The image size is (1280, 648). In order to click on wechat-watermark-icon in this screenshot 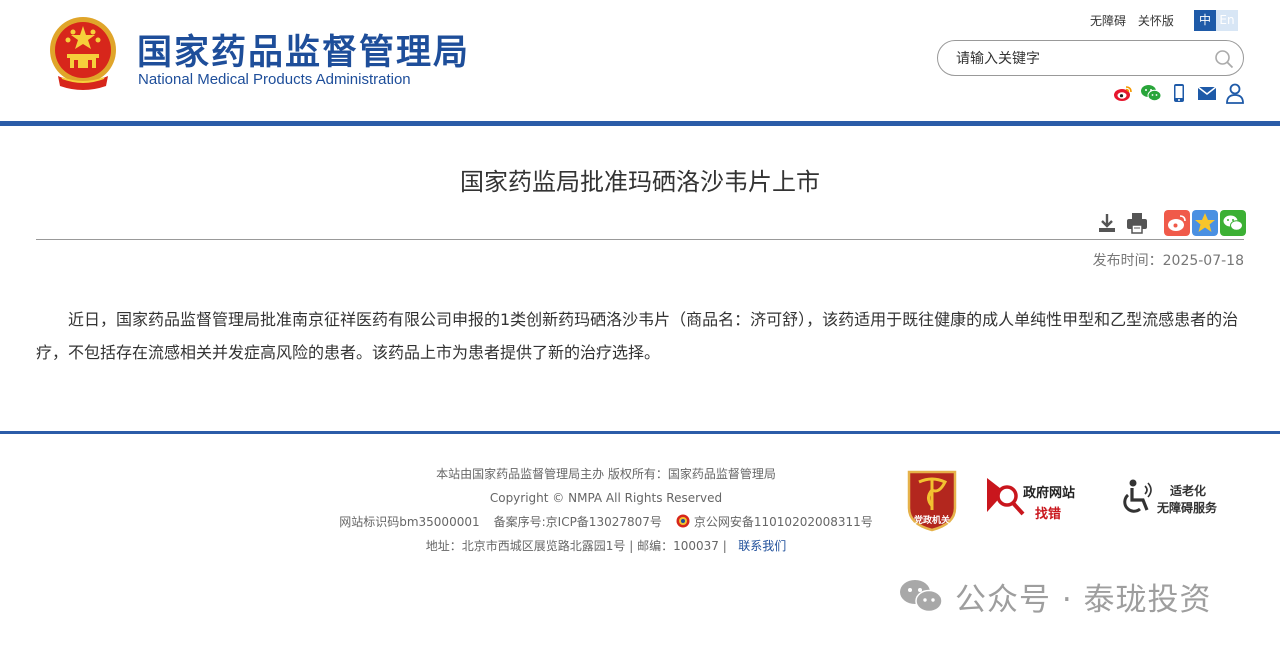, I will do `click(921, 596)`.